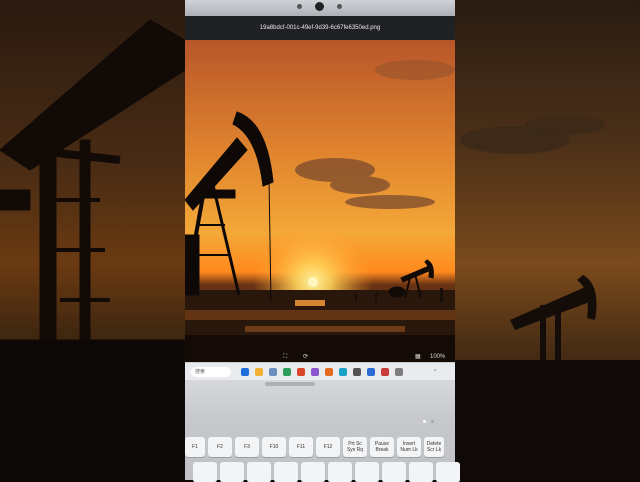 The height and width of the screenshot is (482, 640). What do you see at coordinates (299, 6) in the screenshot?
I see `ir-sensor` at bounding box center [299, 6].